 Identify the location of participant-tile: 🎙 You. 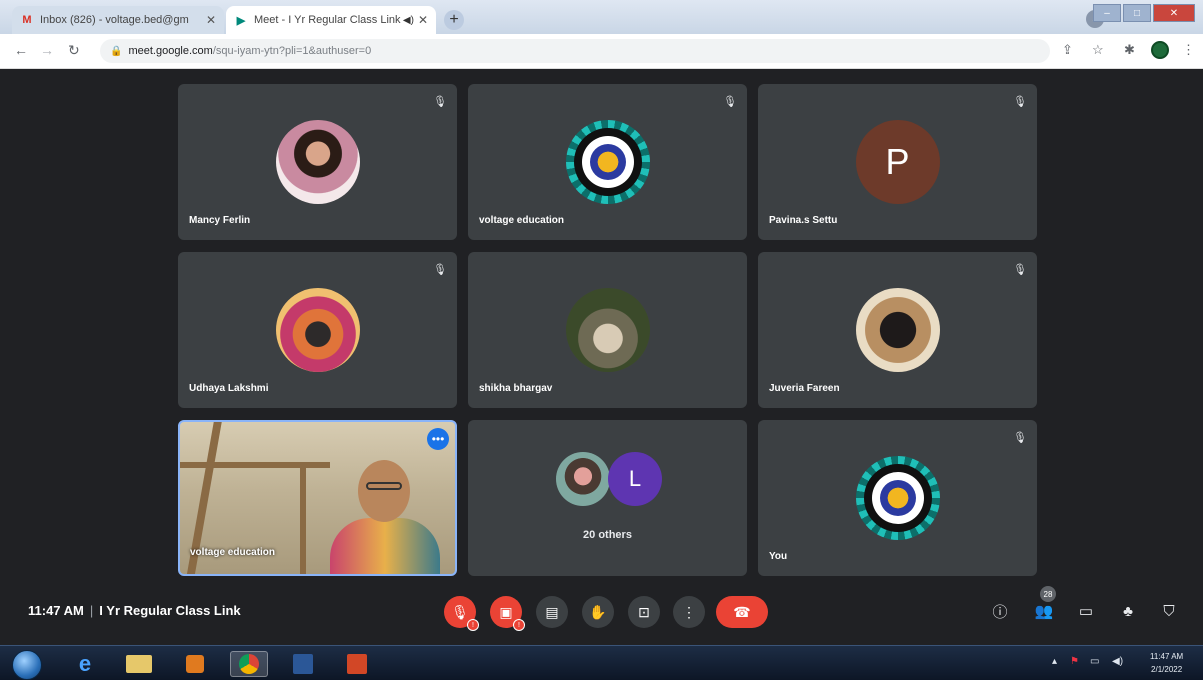
(897, 498).